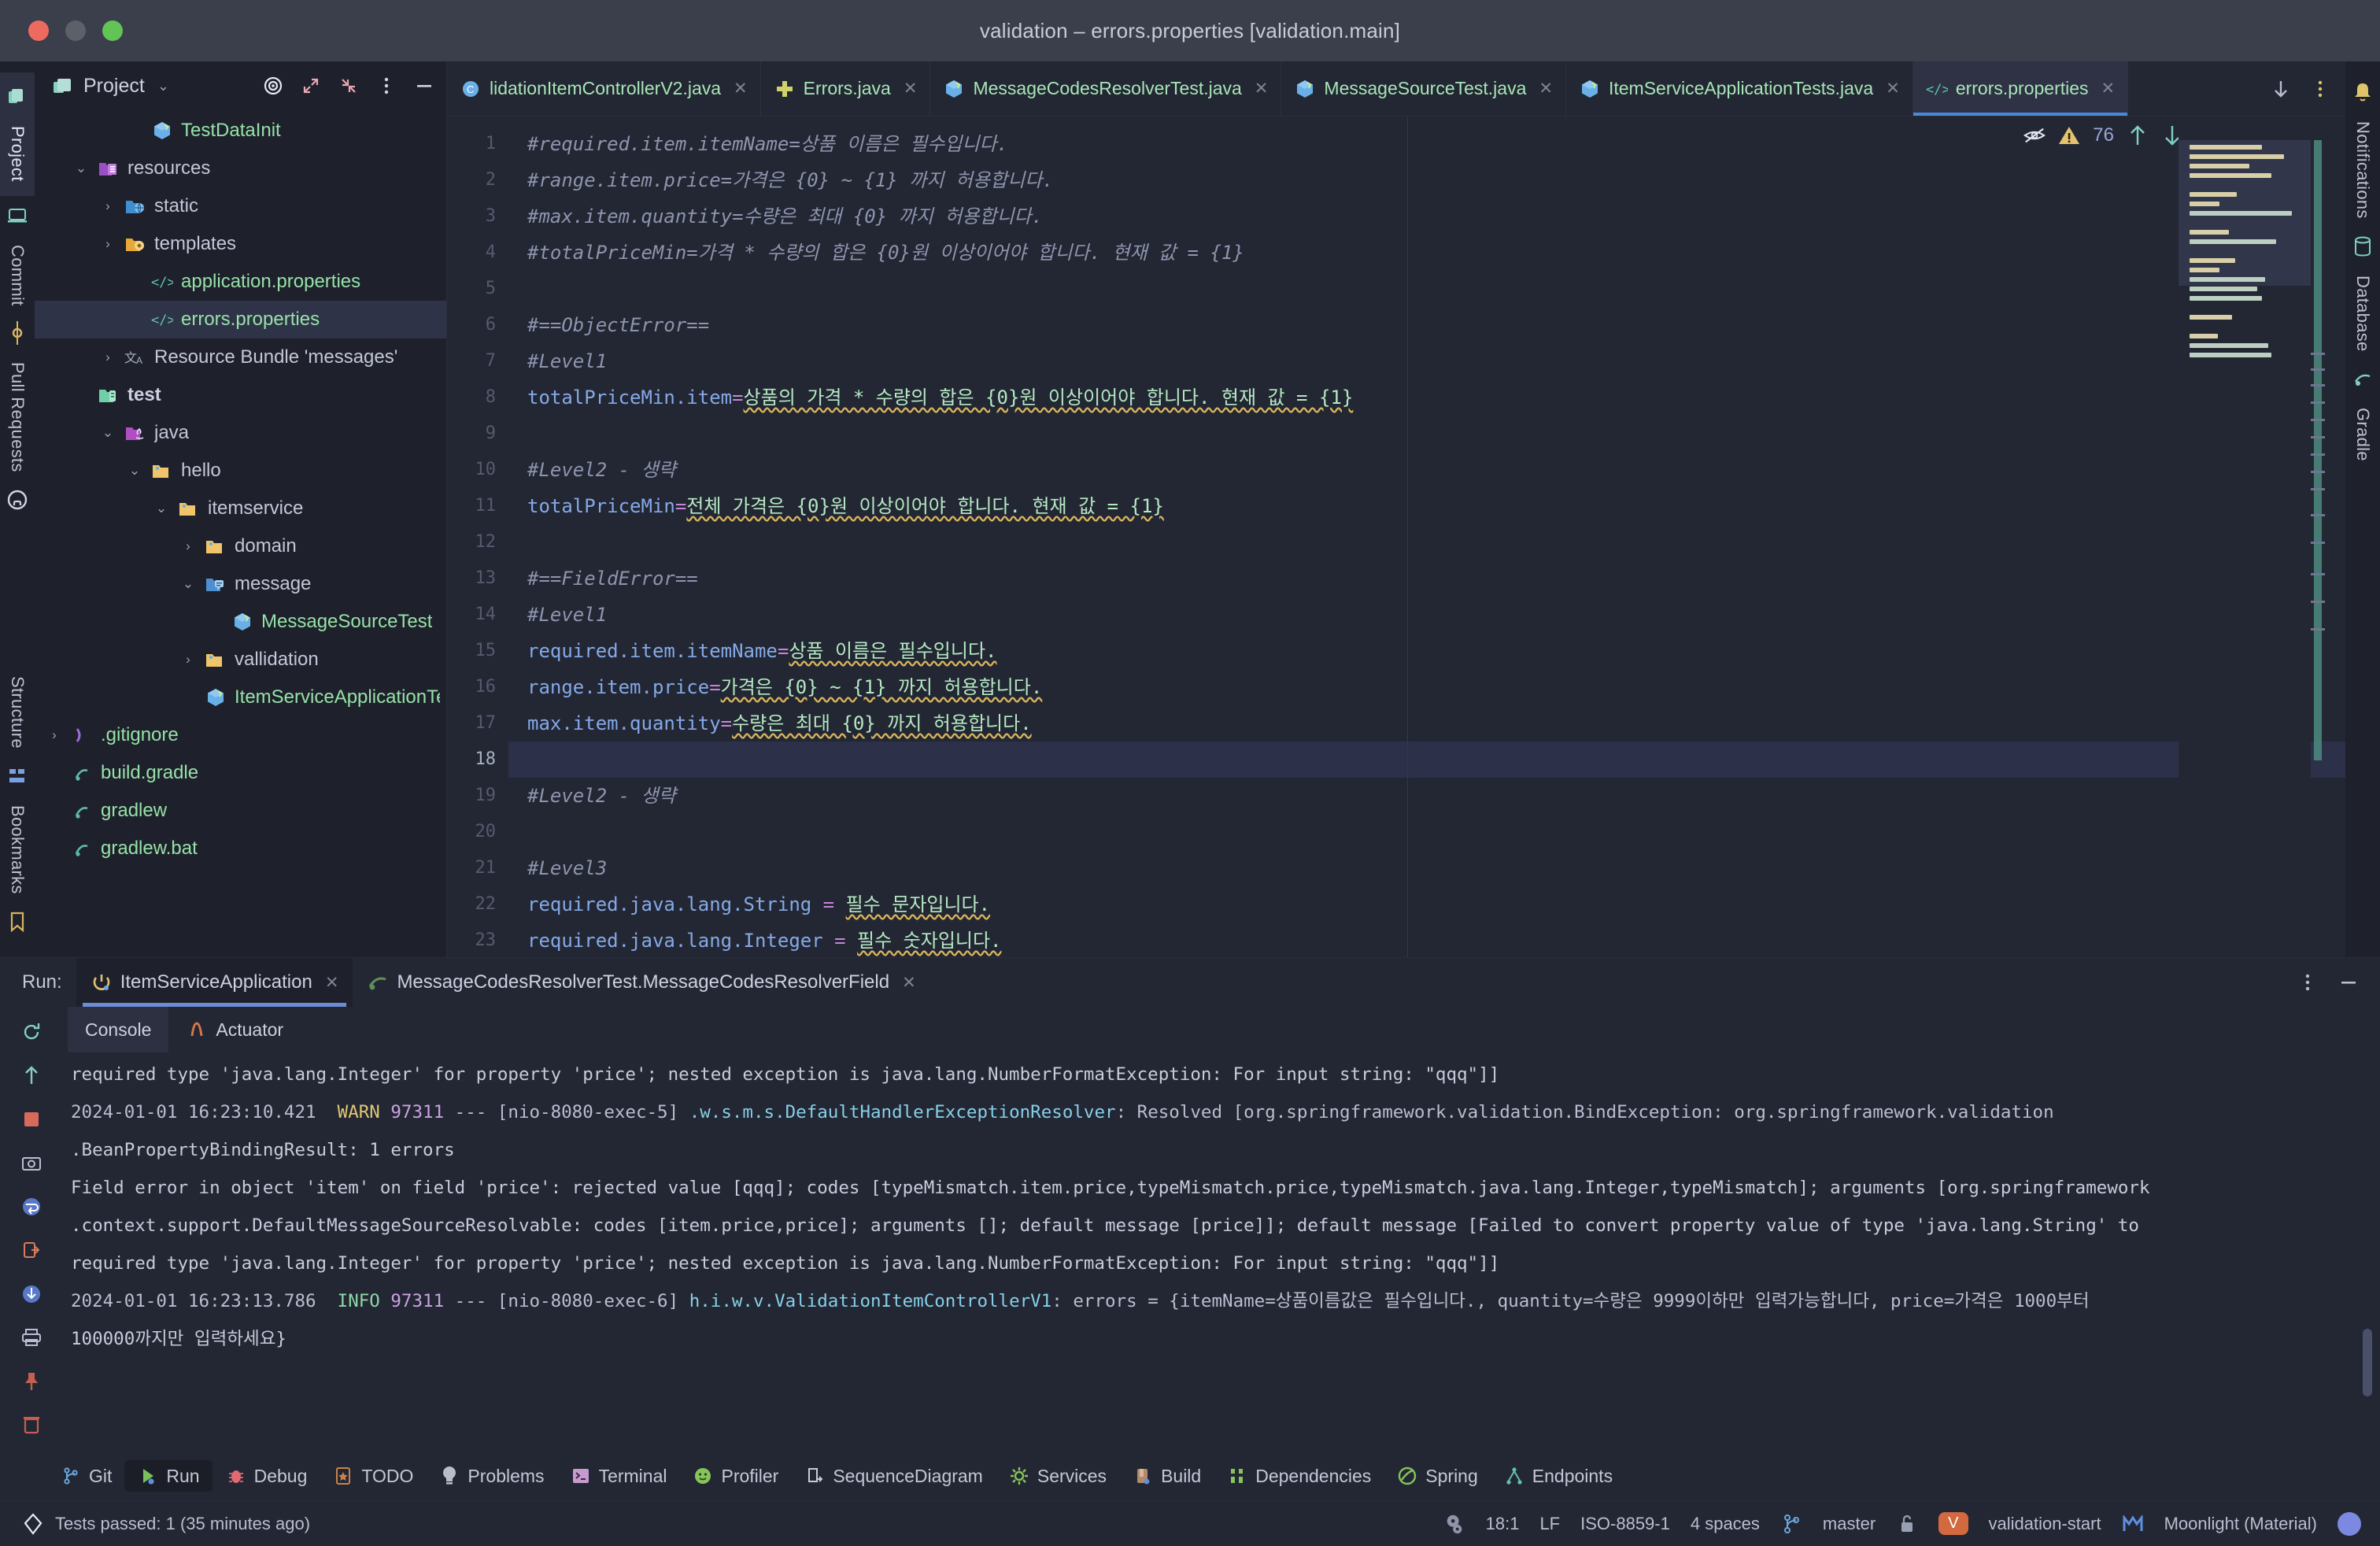 Image resolution: width=2380 pixels, height=1546 pixels. I want to click on tree-node: </> errors.properties, so click(240, 319).